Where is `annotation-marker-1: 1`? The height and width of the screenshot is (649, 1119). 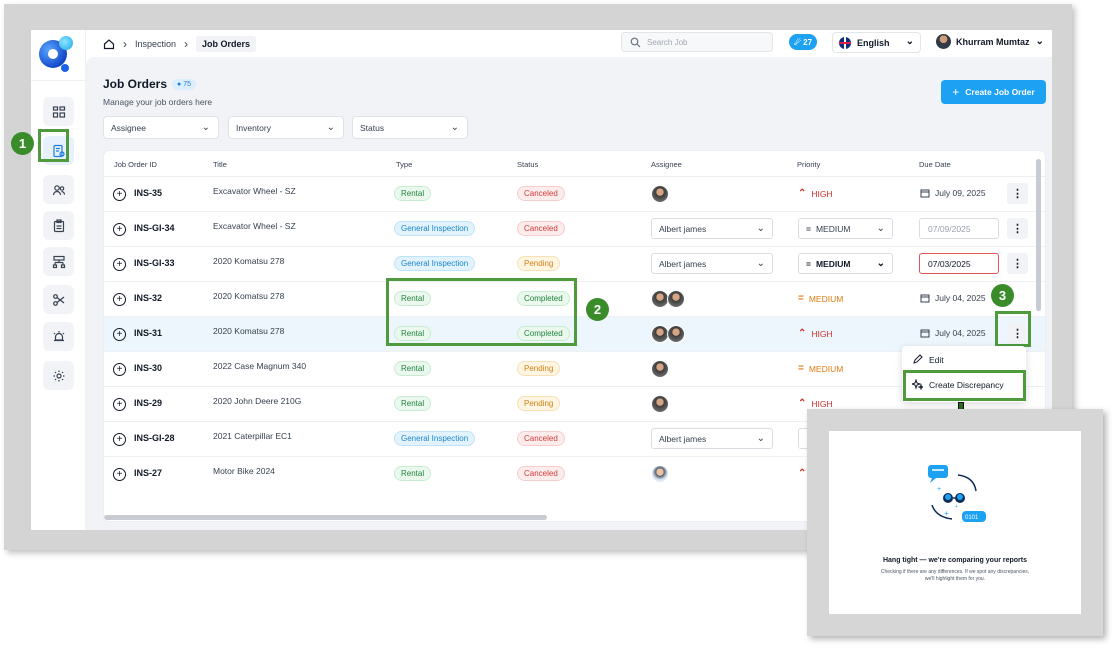 annotation-marker-1: 1 is located at coordinates (22, 143).